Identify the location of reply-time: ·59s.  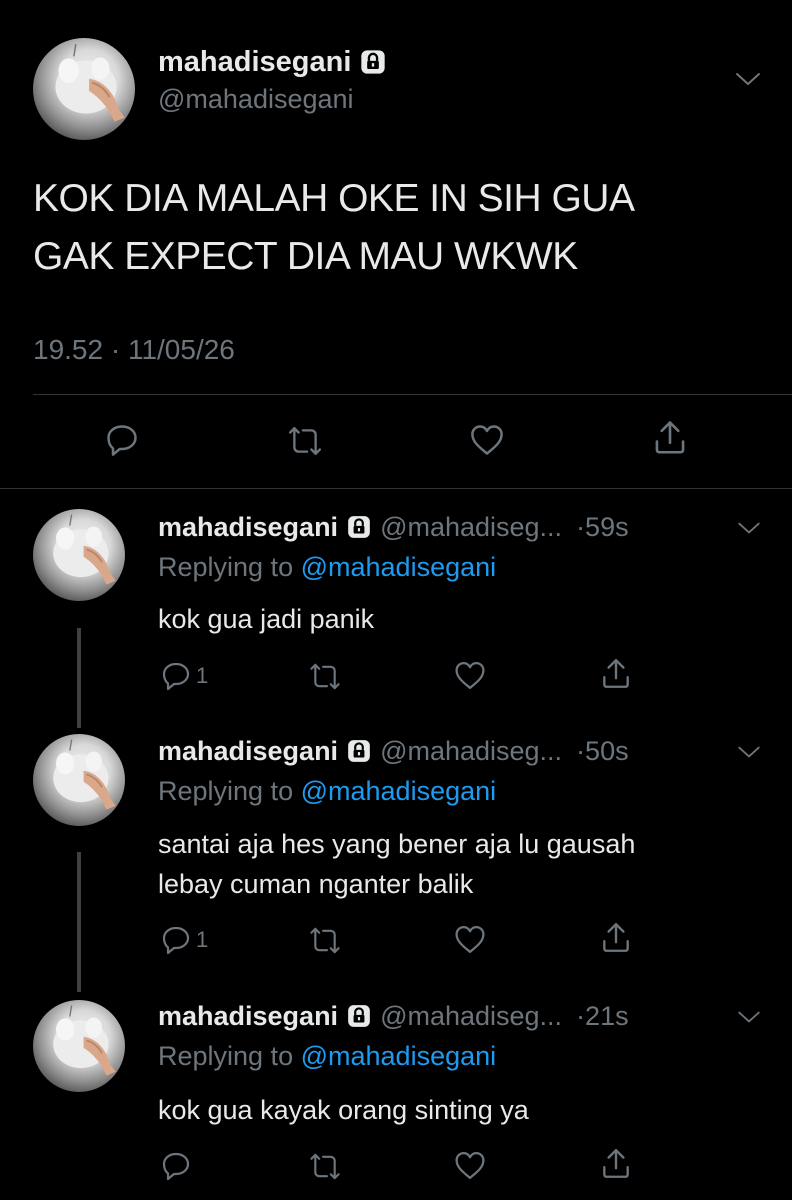
(602, 527).